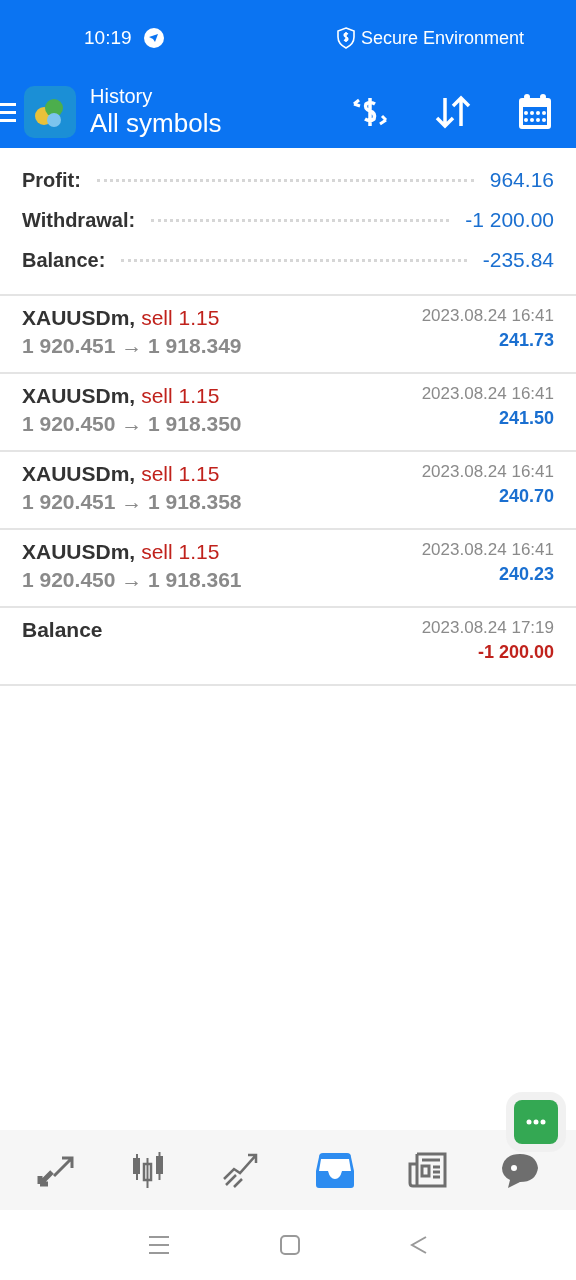 This screenshot has height=1280, width=576. I want to click on shield-icon, so click(345, 38).